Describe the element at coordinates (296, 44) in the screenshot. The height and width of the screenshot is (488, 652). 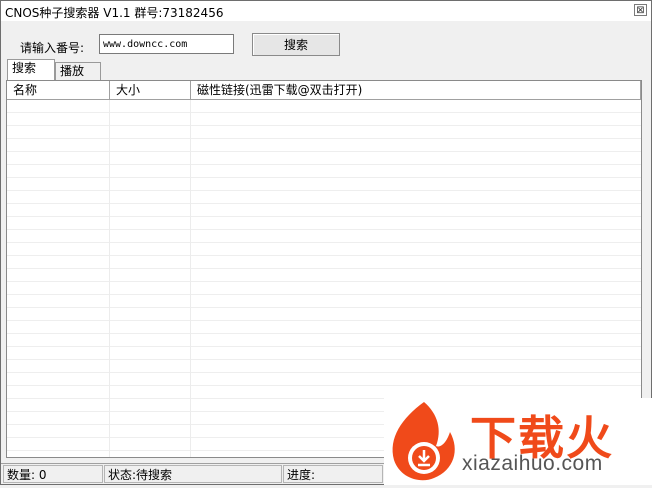
I see `search-button: 搜索` at that location.